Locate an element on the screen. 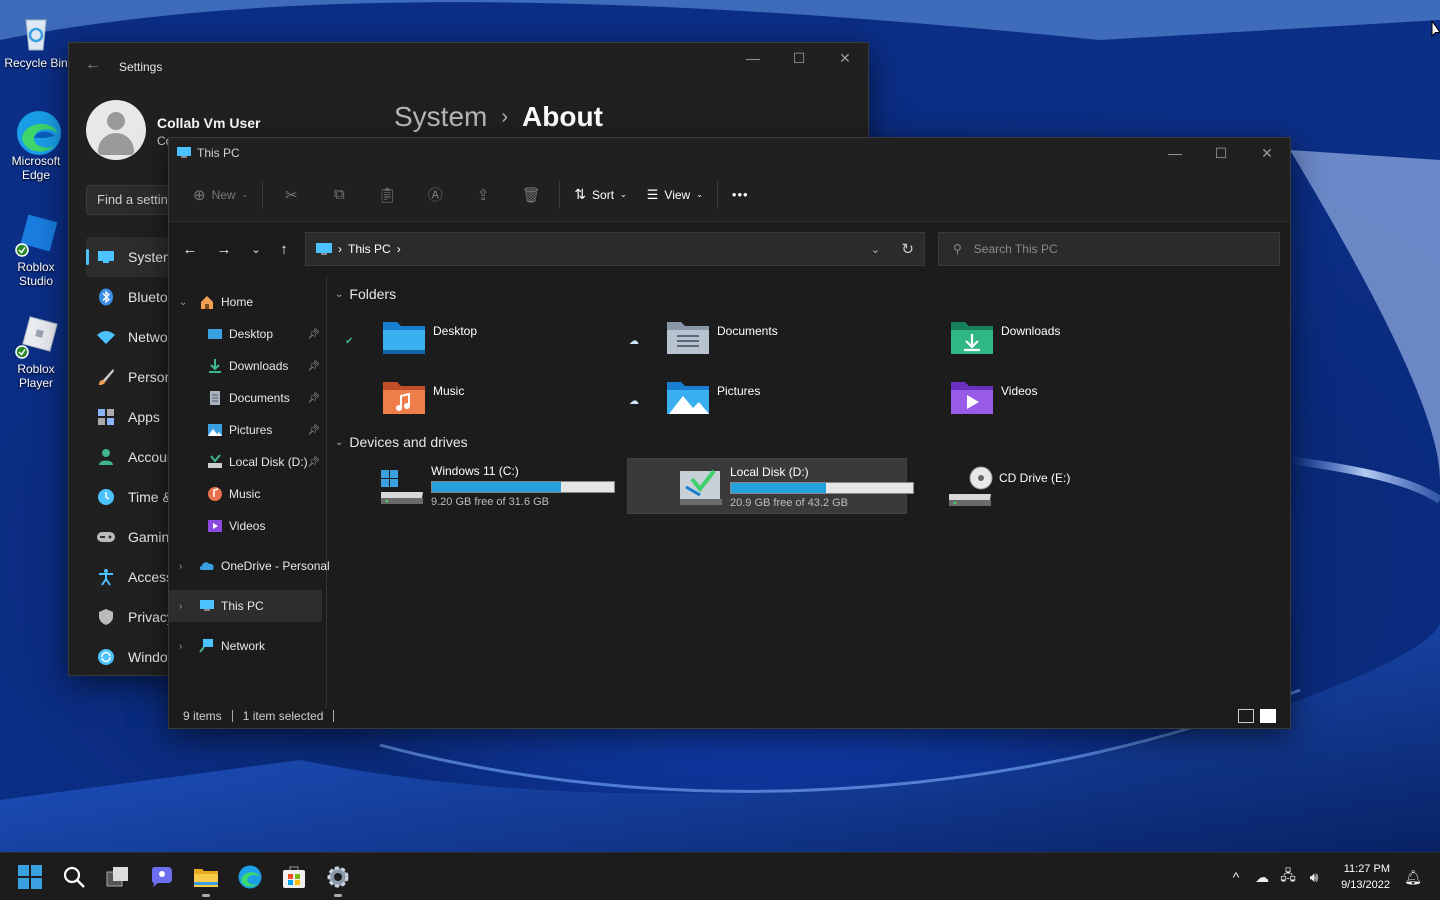  delete-icon: 🗑︎ is located at coordinates (531, 195).